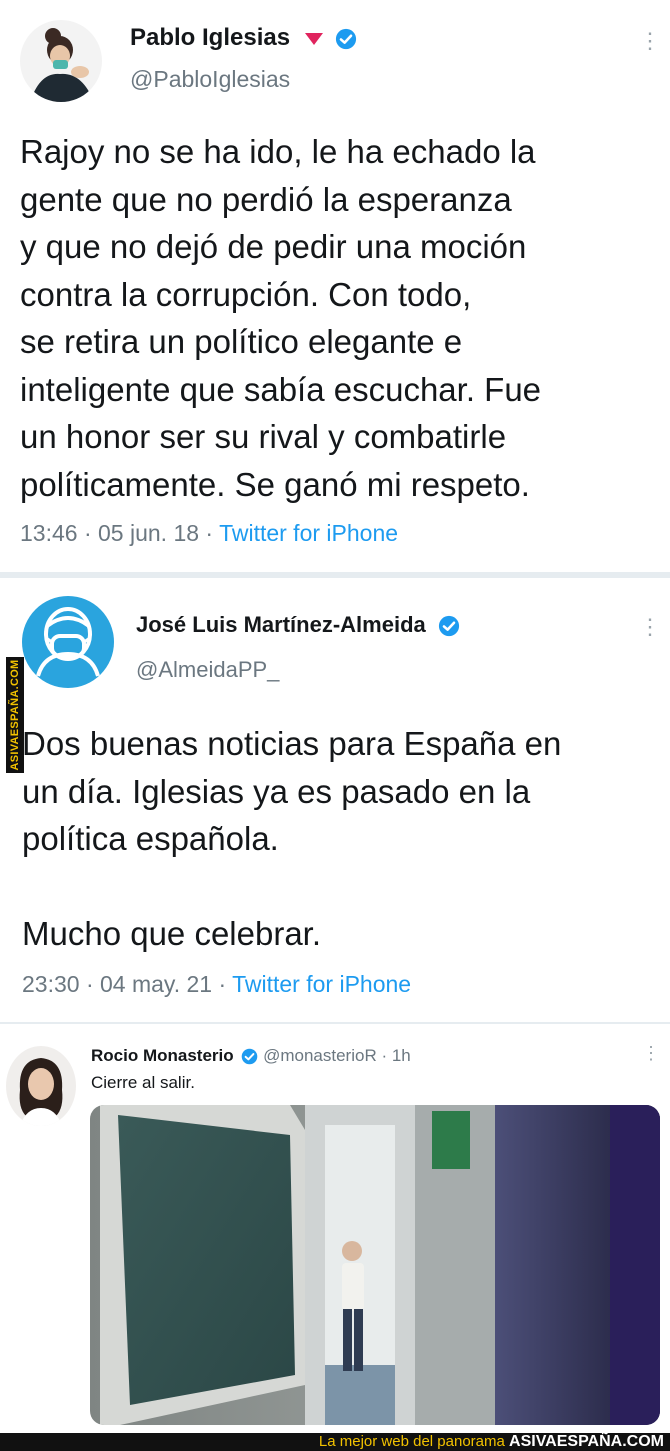 The height and width of the screenshot is (1451, 670). What do you see at coordinates (124, 984) in the screenshot?
I see `tweet-timestamp: 23:30 · 04 may. 21 ·` at bounding box center [124, 984].